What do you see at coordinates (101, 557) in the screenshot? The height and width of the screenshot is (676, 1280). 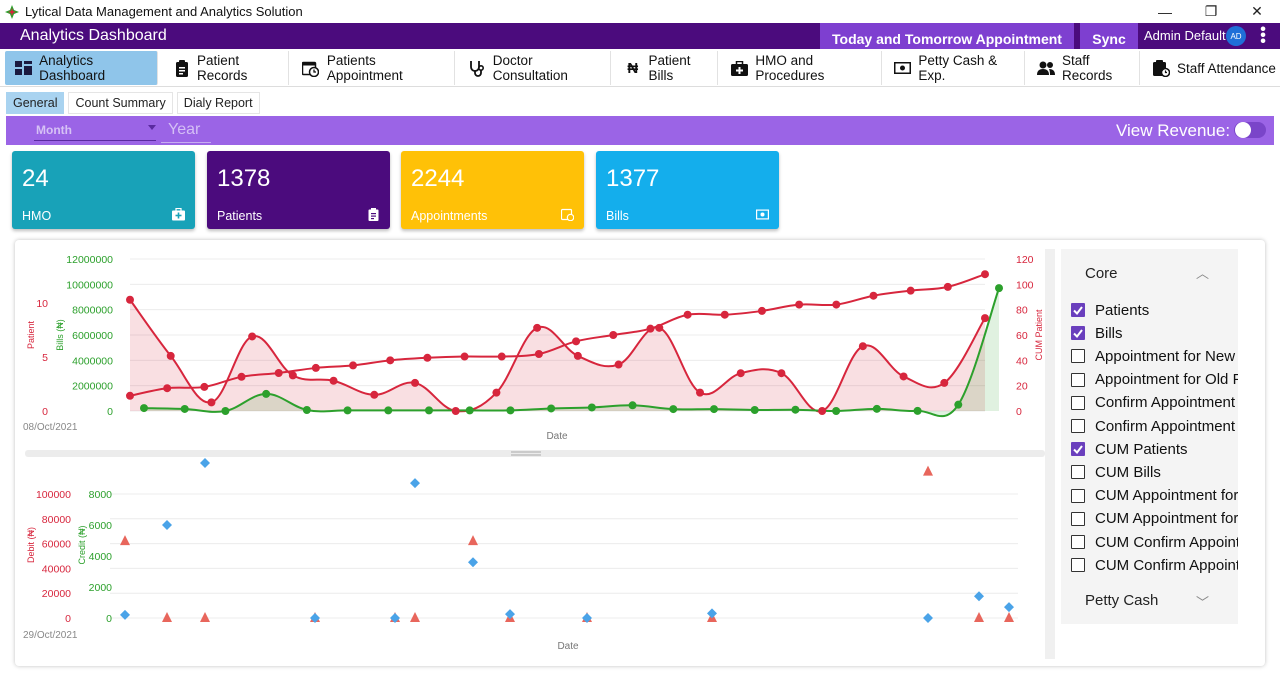 I see `credit-tick-label: 4000` at bounding box center [101, 557].